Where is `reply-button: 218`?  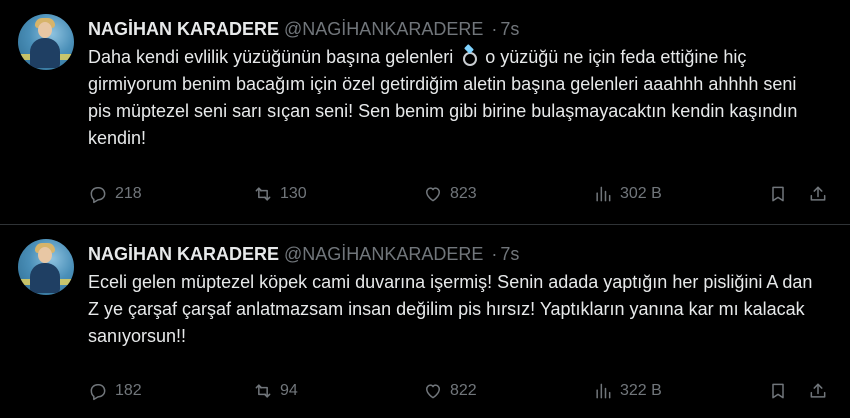
reply-button: 218 is located at coordinates (115, 194).